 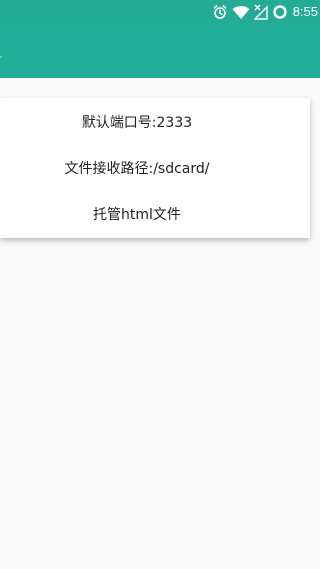 I want to click on menu-item-default-port: 默认端口号:2333, so click(x=137, y=123).